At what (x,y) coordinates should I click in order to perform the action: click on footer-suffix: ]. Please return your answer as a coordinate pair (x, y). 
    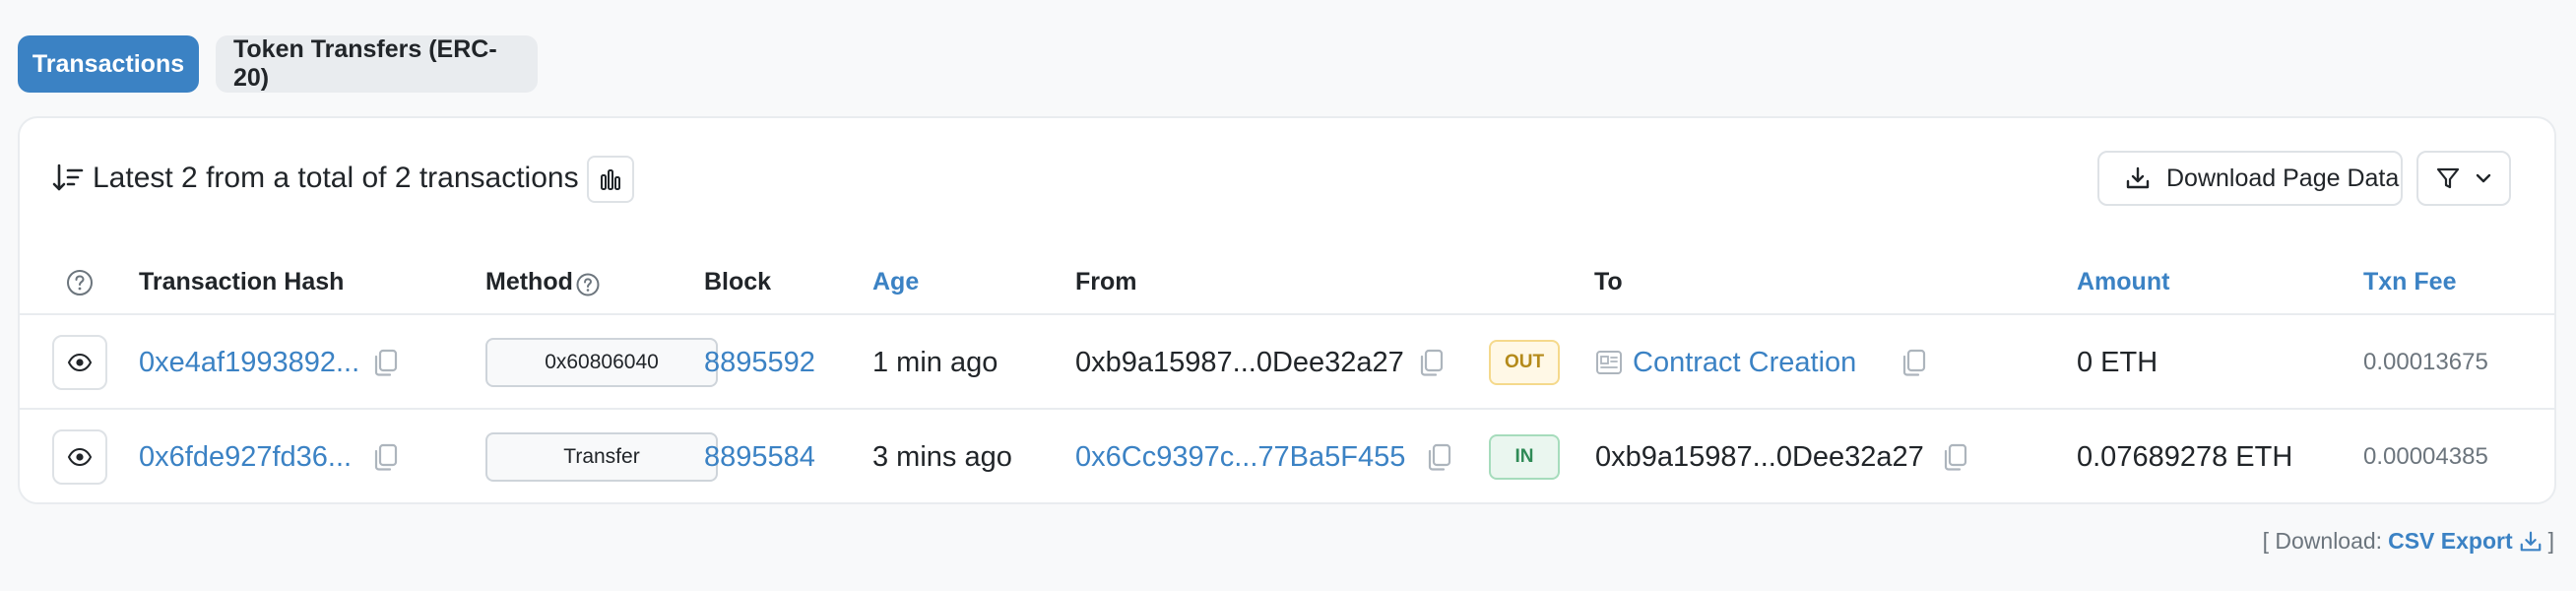
    Looking at the image, I should click on (2550, 541).